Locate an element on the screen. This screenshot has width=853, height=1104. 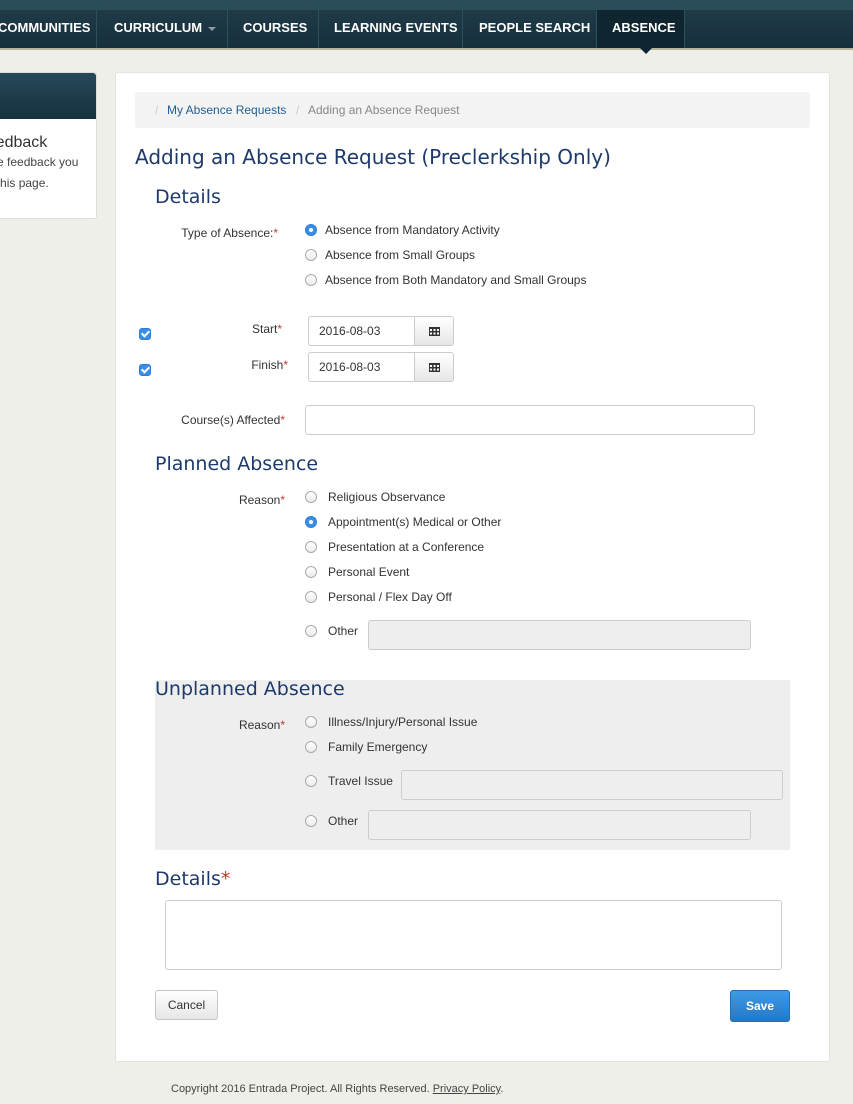
planned-option-flex-day-label: Personal / Flex Day Off is located at coordinates (390, 597).